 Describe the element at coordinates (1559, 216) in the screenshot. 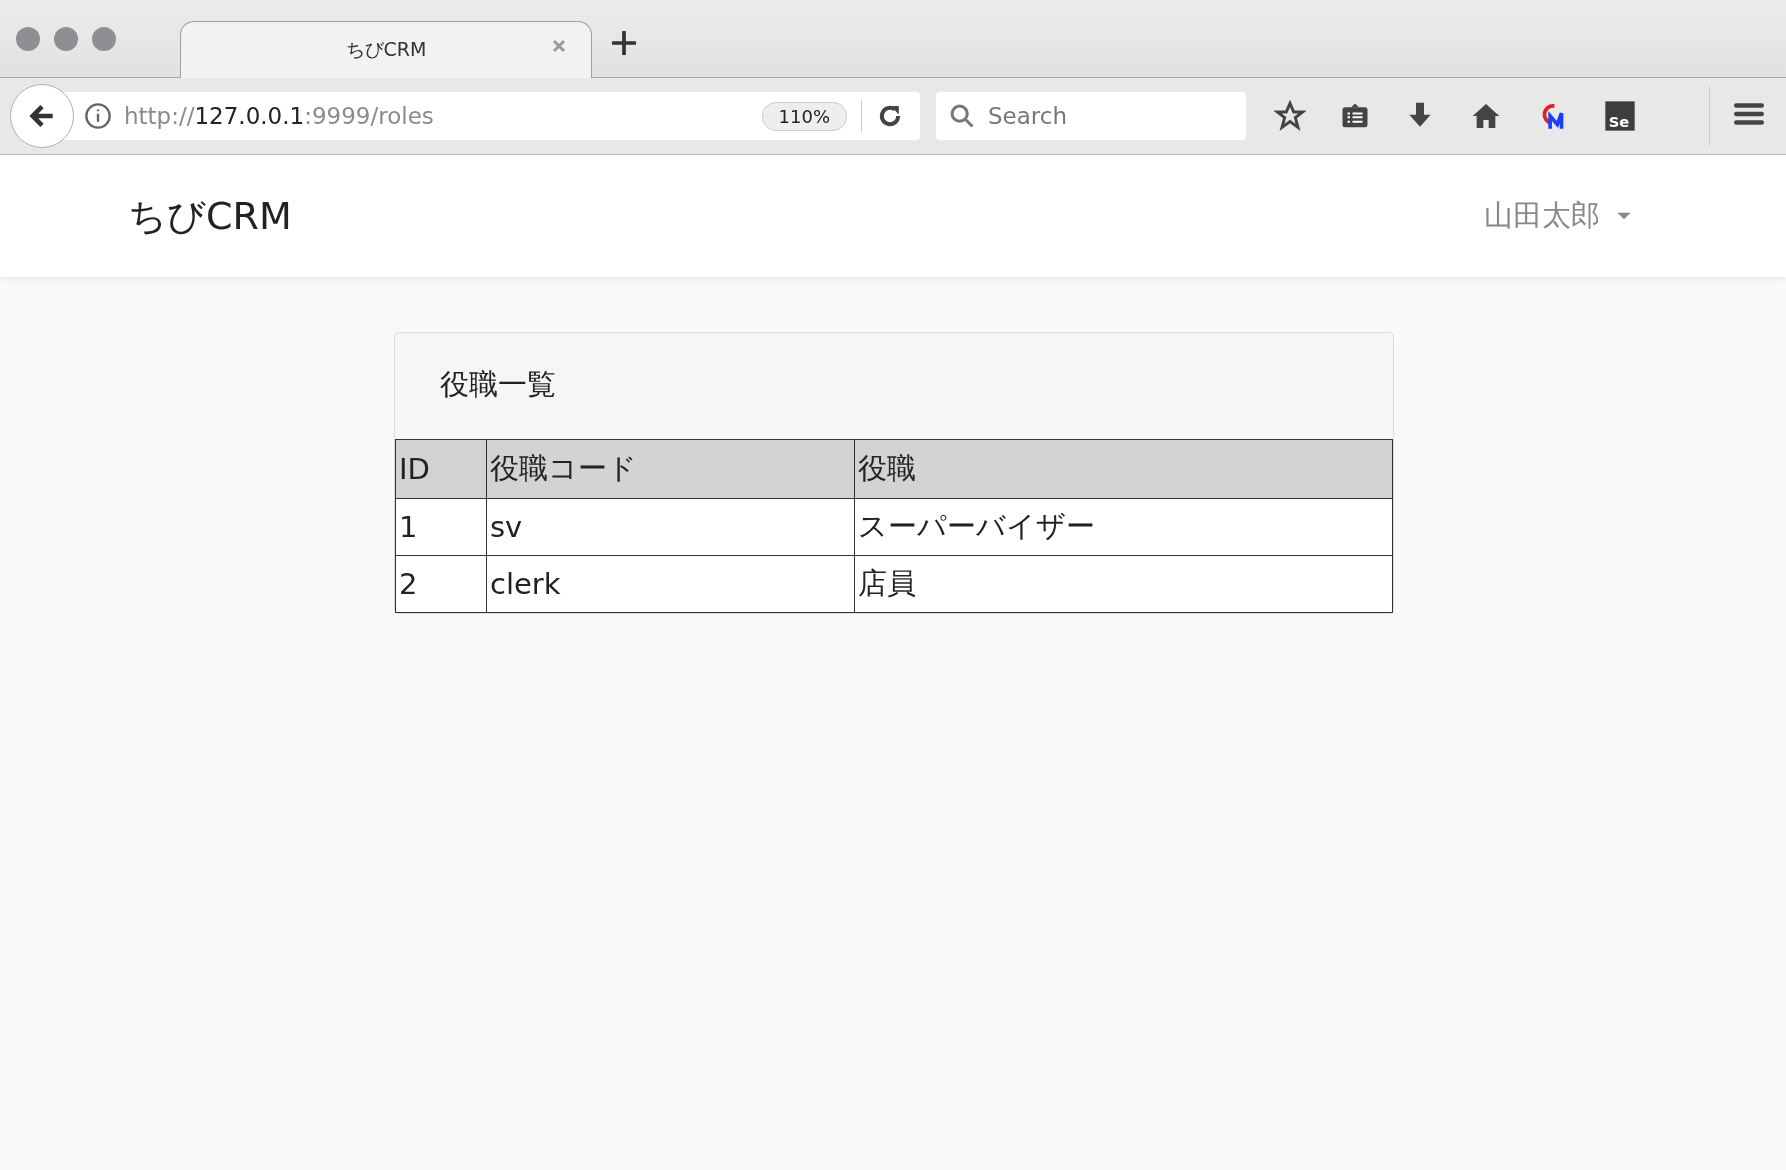

I see `user-menu: 山田太郎` at that location.